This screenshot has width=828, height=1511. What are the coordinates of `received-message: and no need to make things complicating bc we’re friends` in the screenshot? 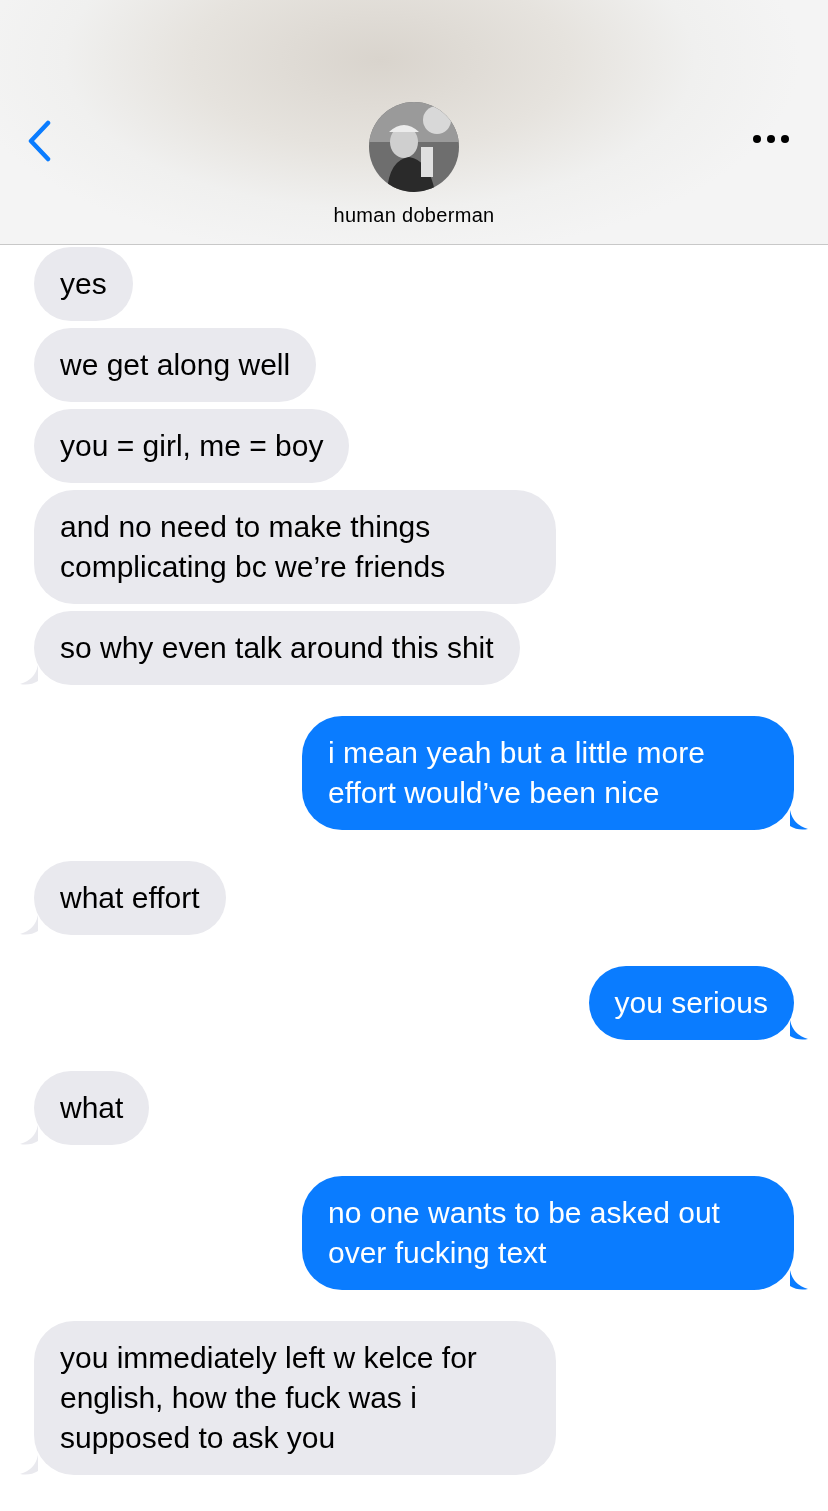 It's located at (295, 547).